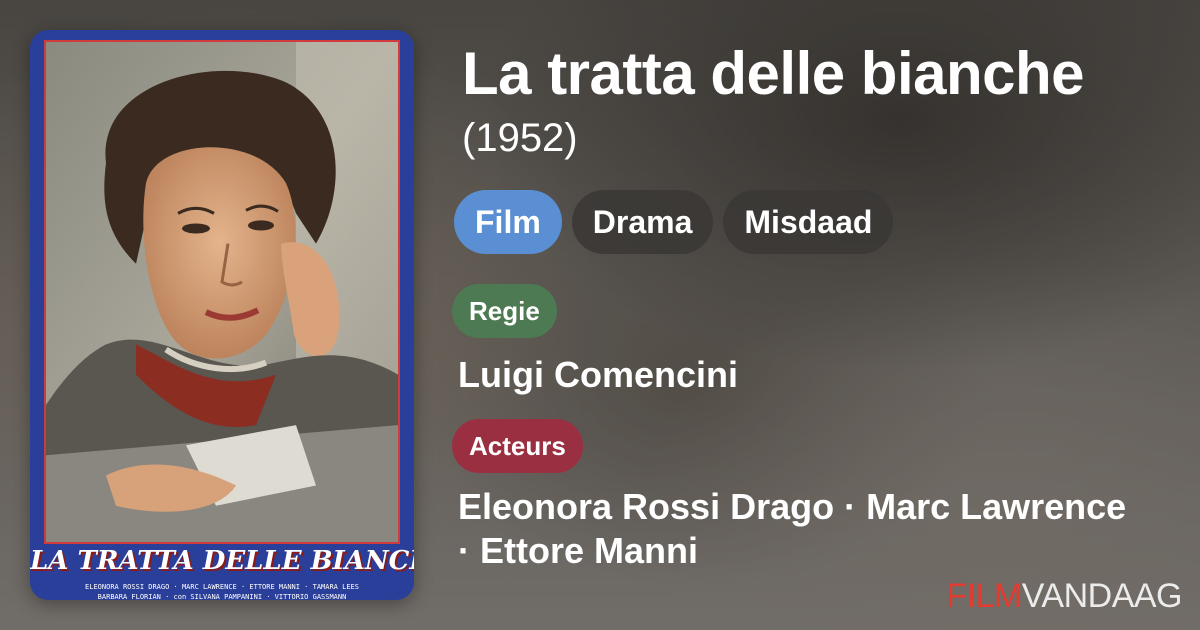 This screenshot has height=630, width=1200. Describe the element at coordinates (773, 73) in the screenshot. I see `movie-title: La tratta delle bianche` at that location.